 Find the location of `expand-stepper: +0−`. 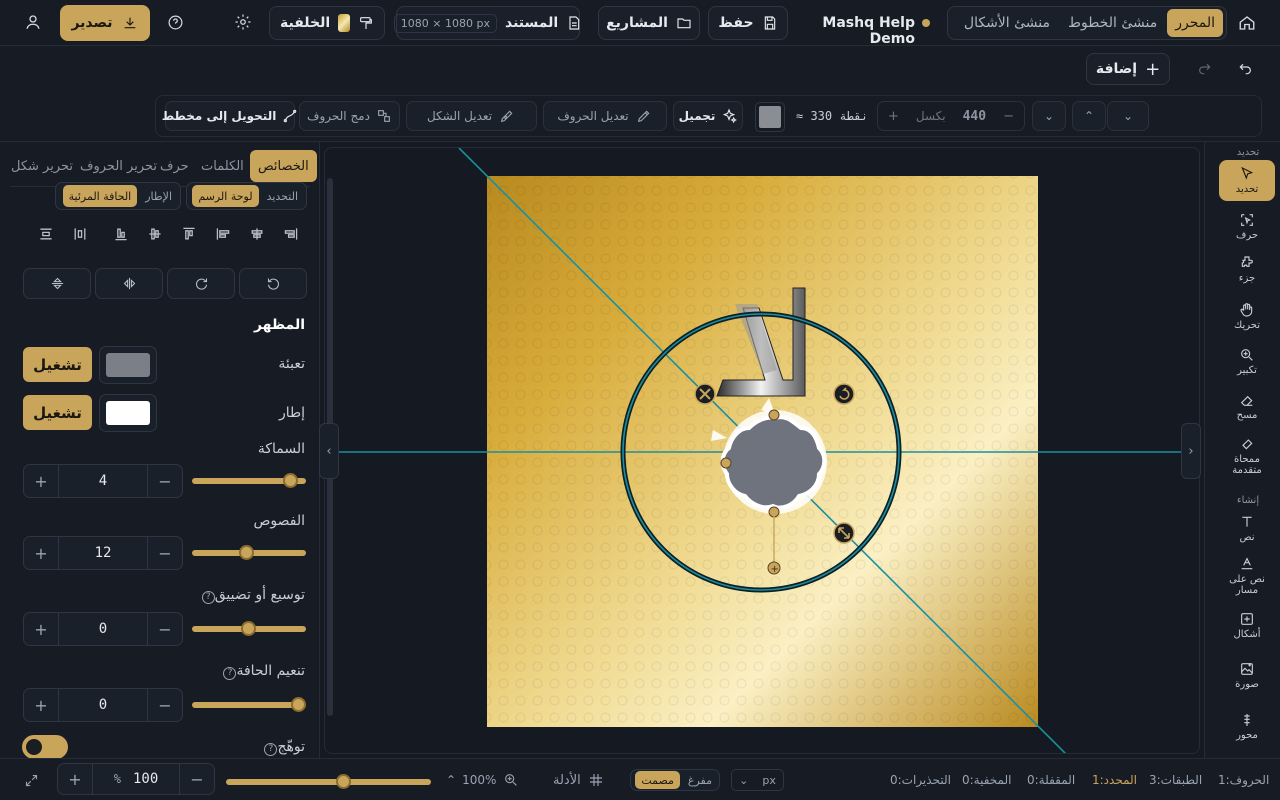

expand-stepper: +0− is located at coordinates (103, 629).